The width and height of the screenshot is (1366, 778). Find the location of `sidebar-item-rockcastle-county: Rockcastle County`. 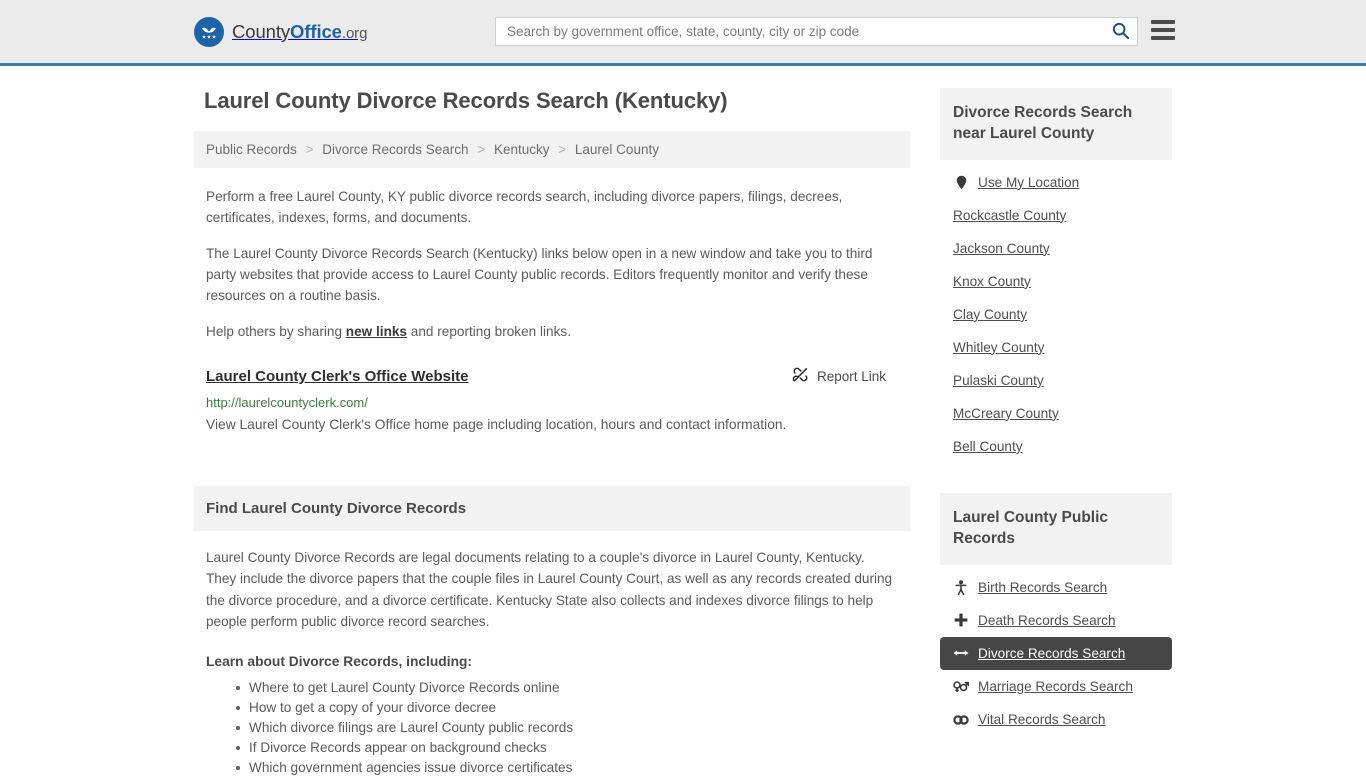

sidebar-item-rockcastle-county: Rockcastle County is located at coordinates (1056, 215).